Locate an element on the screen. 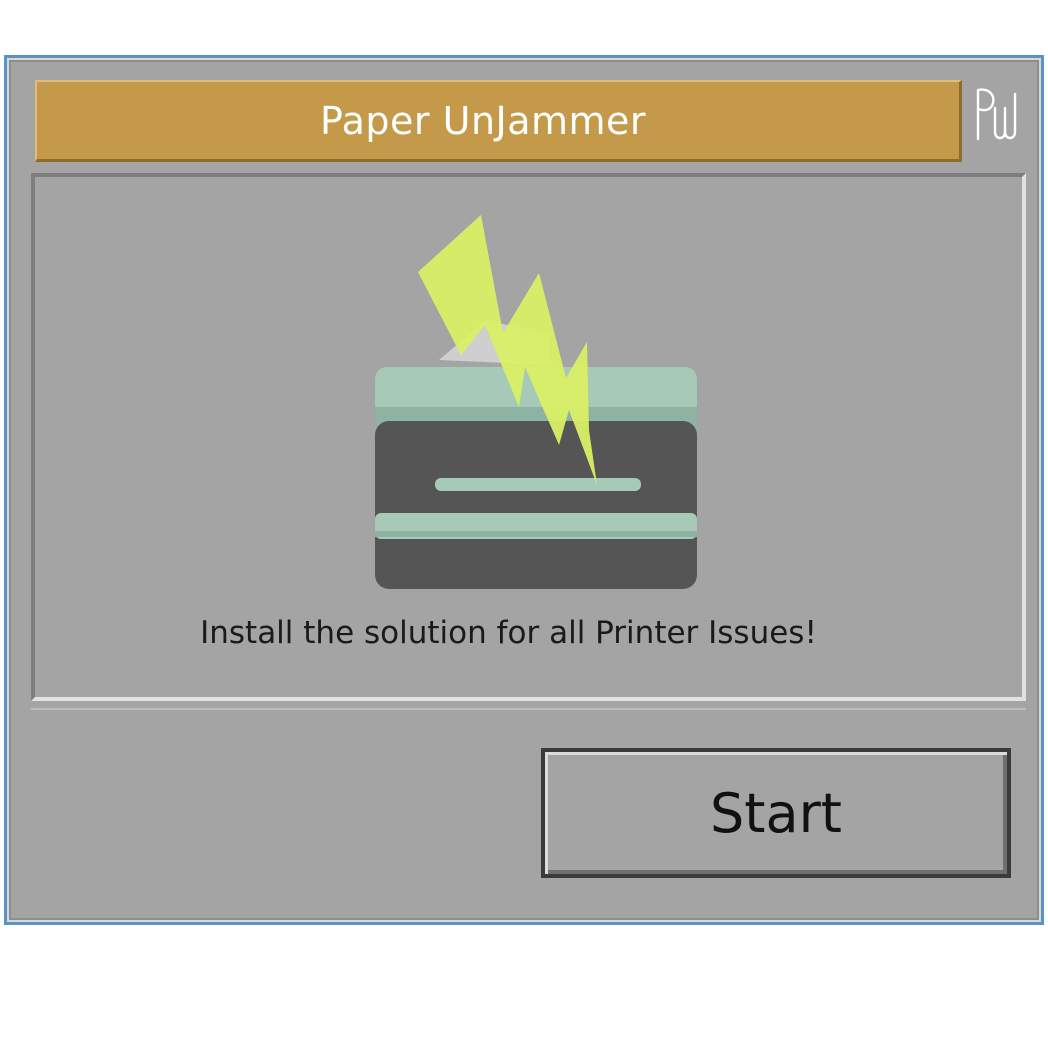  start-button: Start is located at coordinates (776, 813).